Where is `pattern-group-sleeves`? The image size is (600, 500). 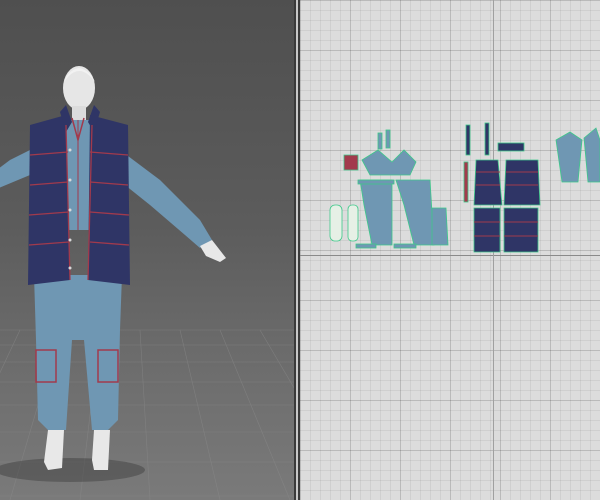 pattern-group-sleeves is located at coordinates (577, 155).